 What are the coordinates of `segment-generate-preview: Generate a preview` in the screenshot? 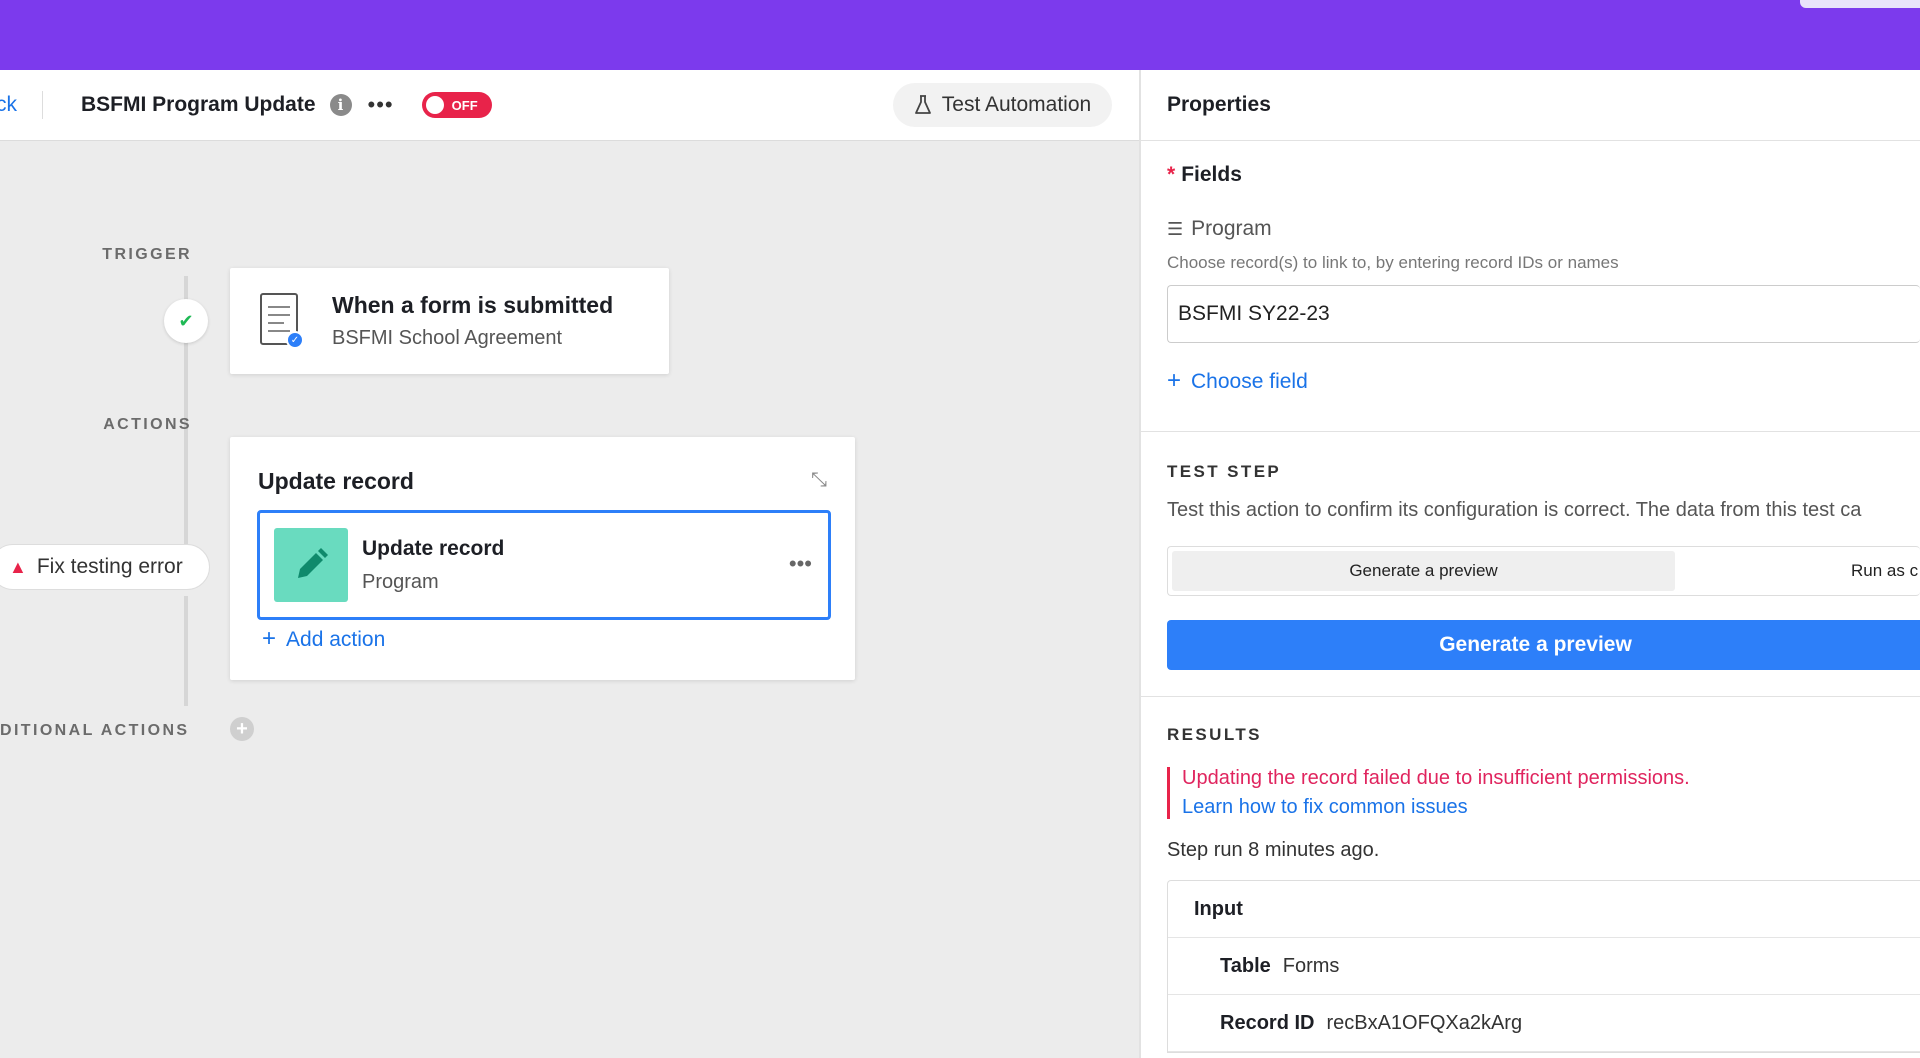 It's located at (1423, 571).